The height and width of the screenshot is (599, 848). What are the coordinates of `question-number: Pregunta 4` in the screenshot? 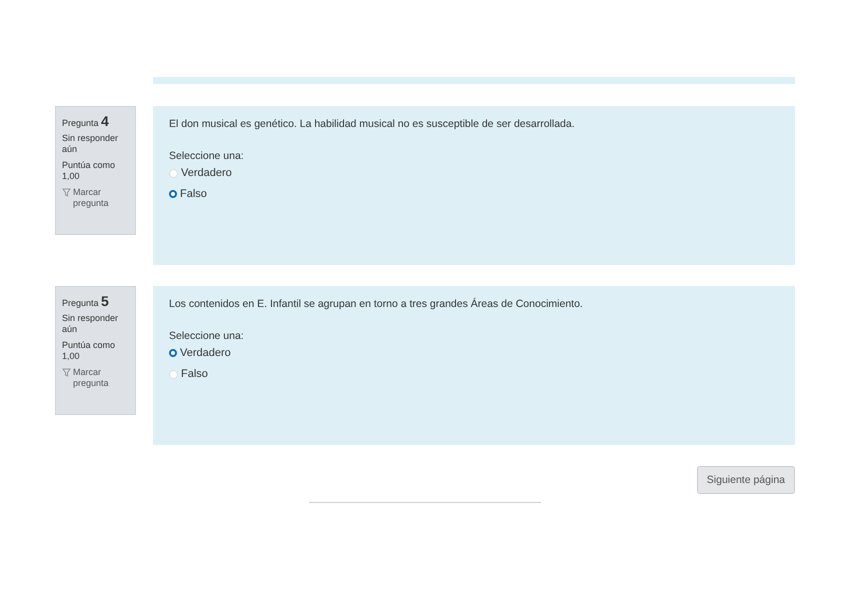 It's located at (86, 121).